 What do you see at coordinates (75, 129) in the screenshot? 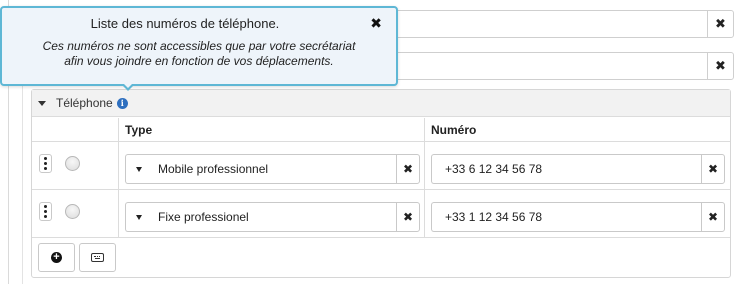
I see `header-cell-actions` at bounding box center [75, 129].